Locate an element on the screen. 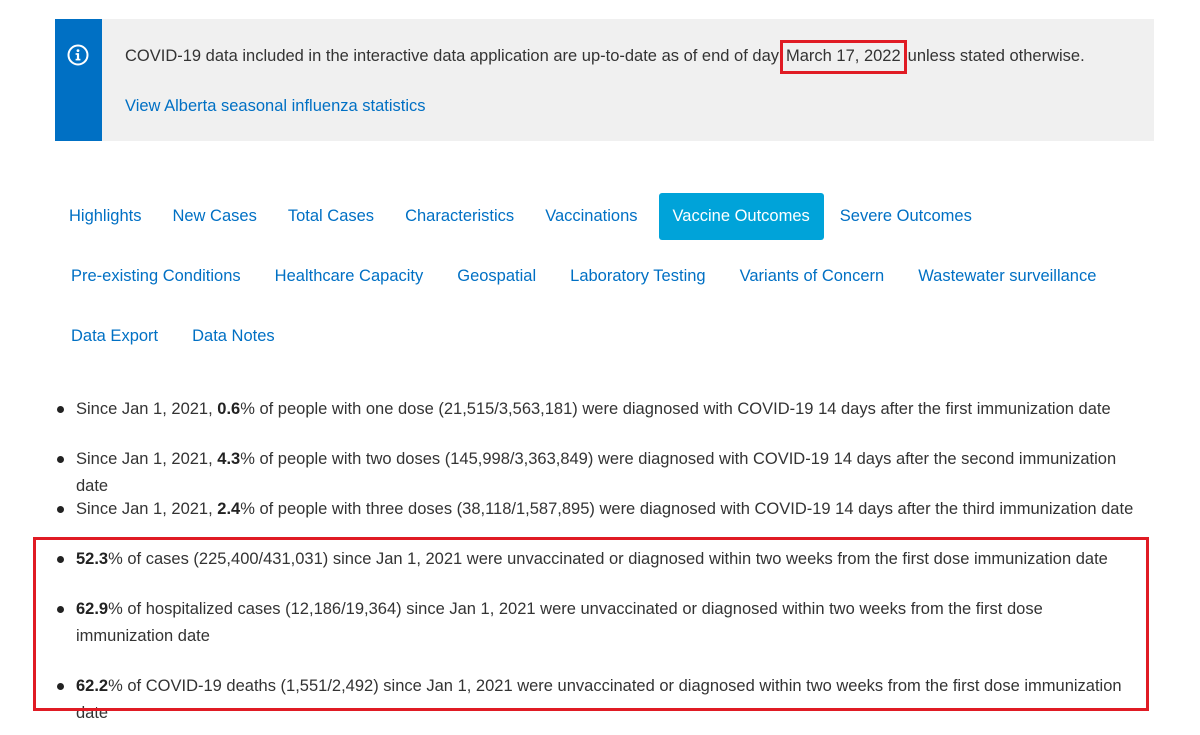  tab-highlights: Highlights is located at coordinates (105, 216).